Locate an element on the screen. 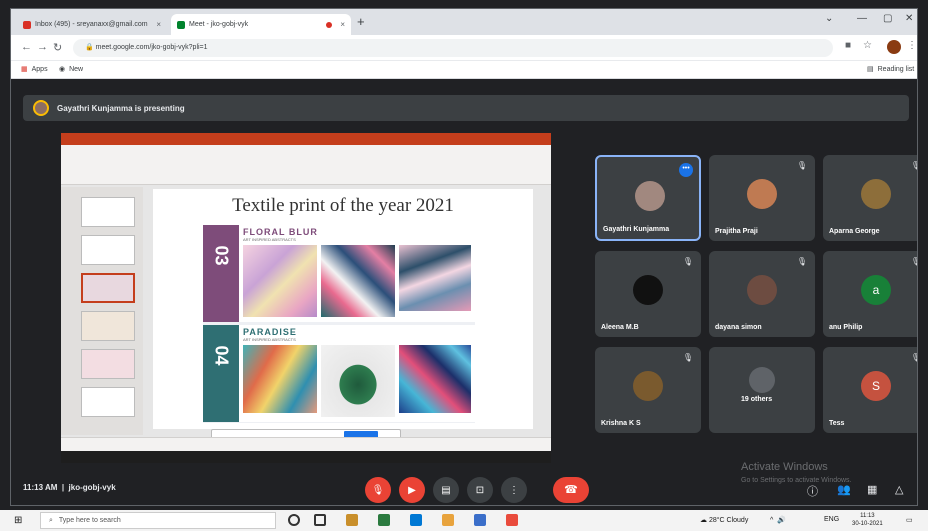 The height and width of the screenshot is (531, 928). tab-label: Inbox (495) - sreyanaxx@gmail.com is located at coordinates (91, 24).